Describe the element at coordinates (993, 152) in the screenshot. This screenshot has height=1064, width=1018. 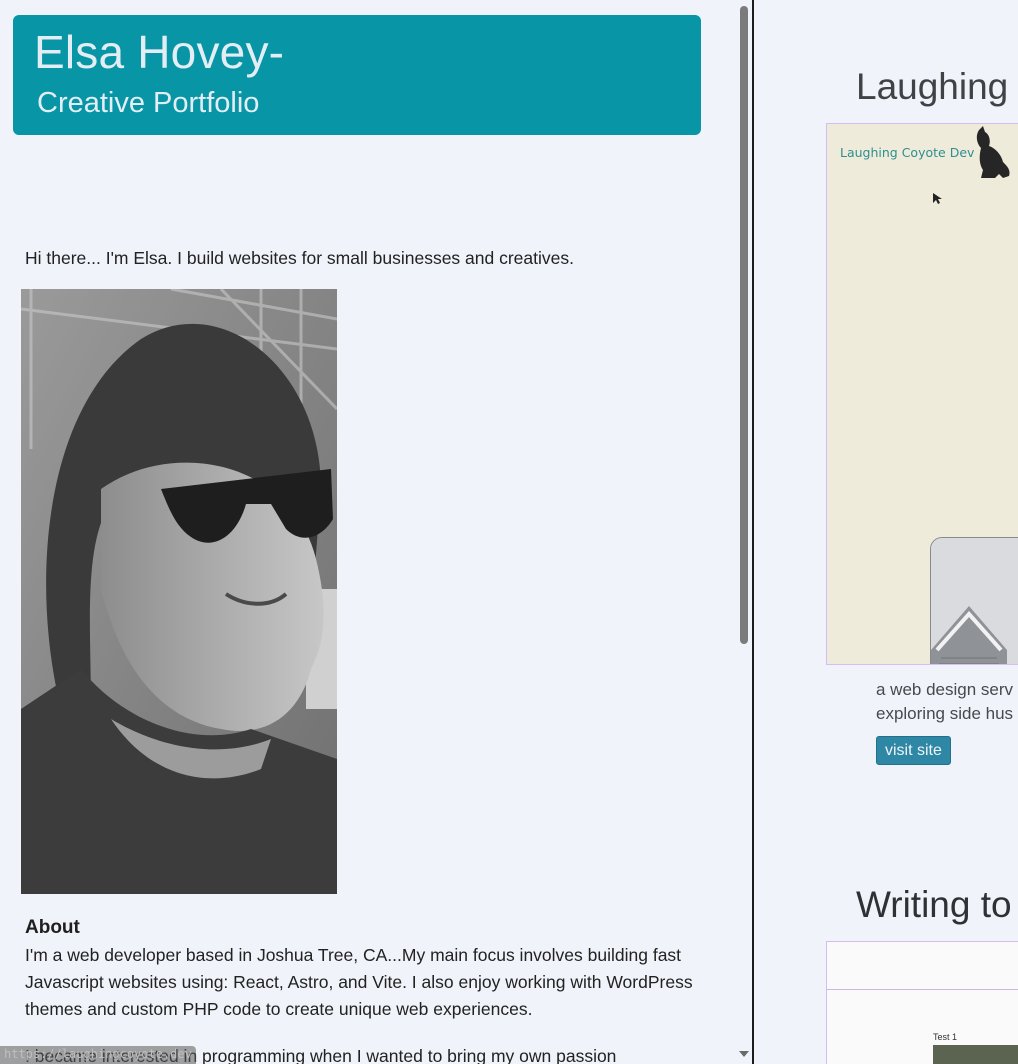
I see `coyote-howling-icon` at that location.